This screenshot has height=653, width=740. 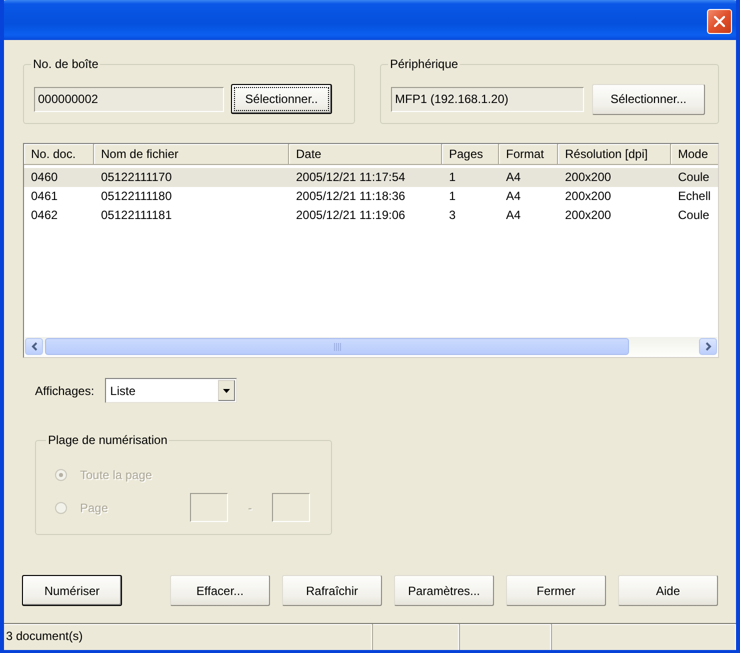 I want to click on grip-icon, so click(x=337, y=346).